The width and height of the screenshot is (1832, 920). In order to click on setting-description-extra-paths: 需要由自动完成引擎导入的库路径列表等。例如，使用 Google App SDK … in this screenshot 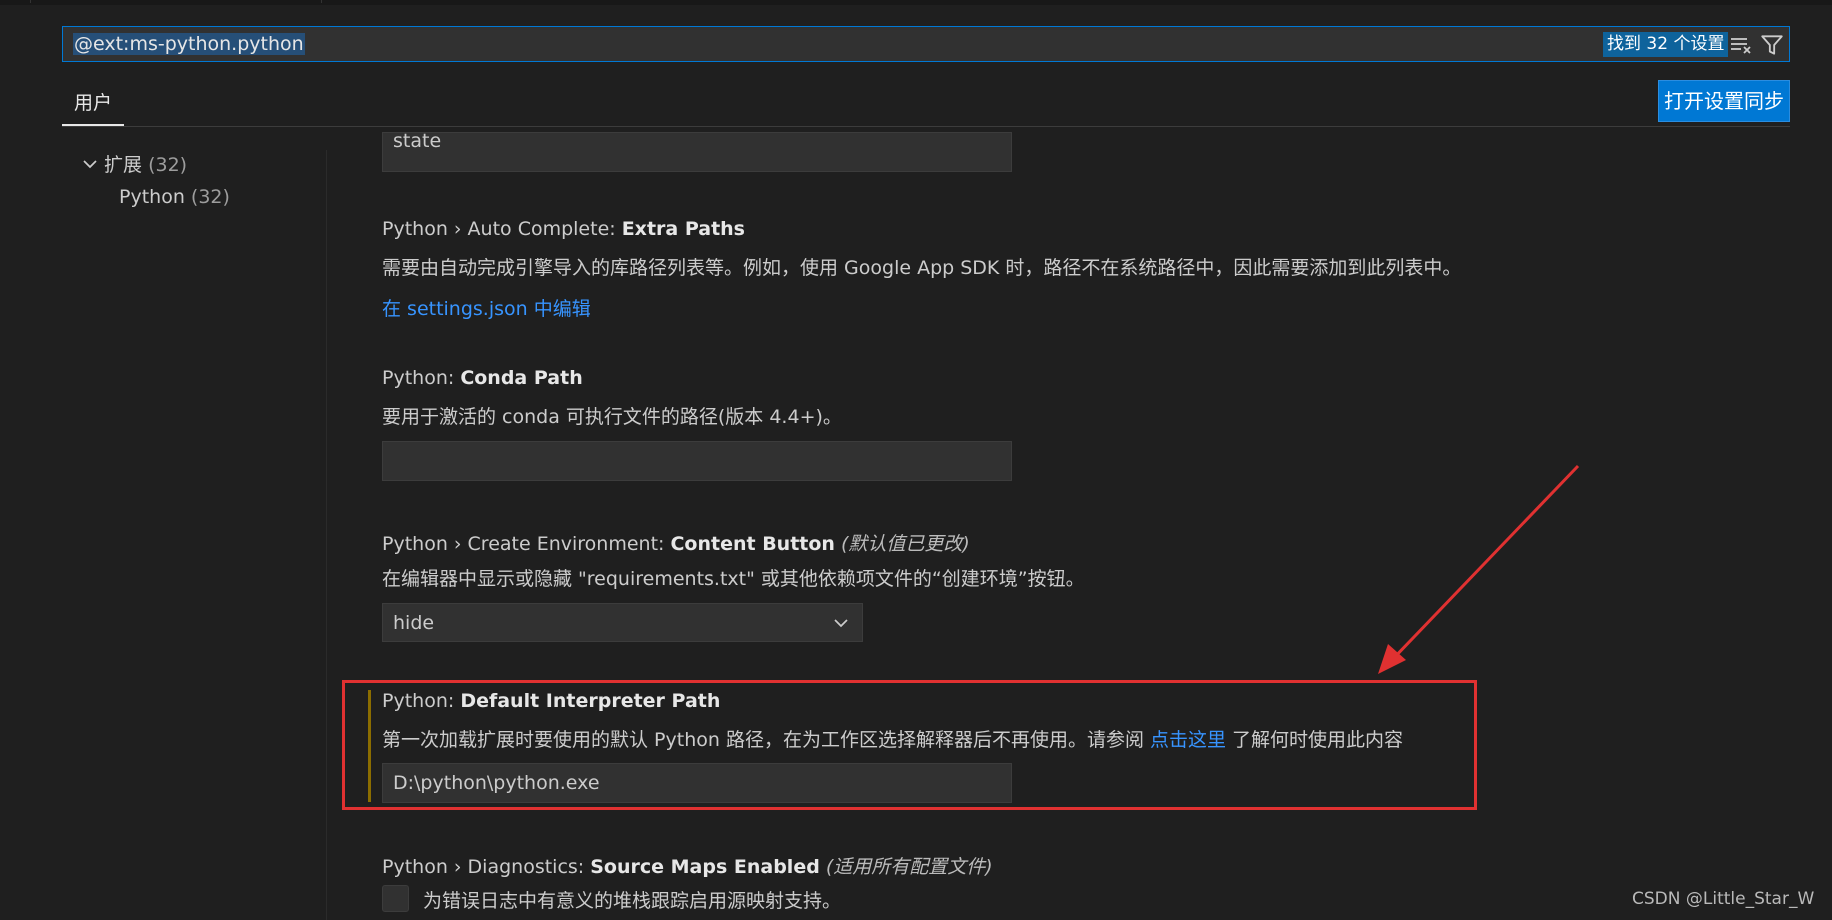, I will do `click(922, 268)`.